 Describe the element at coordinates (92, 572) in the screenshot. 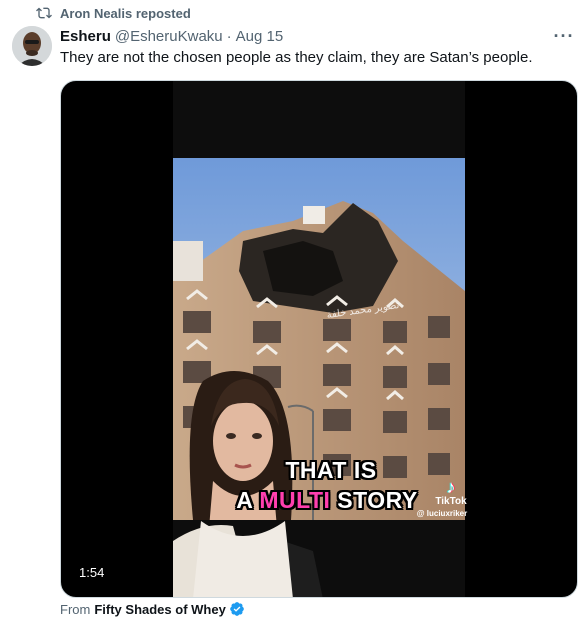

I see `video-duration: 1:54` at that location.